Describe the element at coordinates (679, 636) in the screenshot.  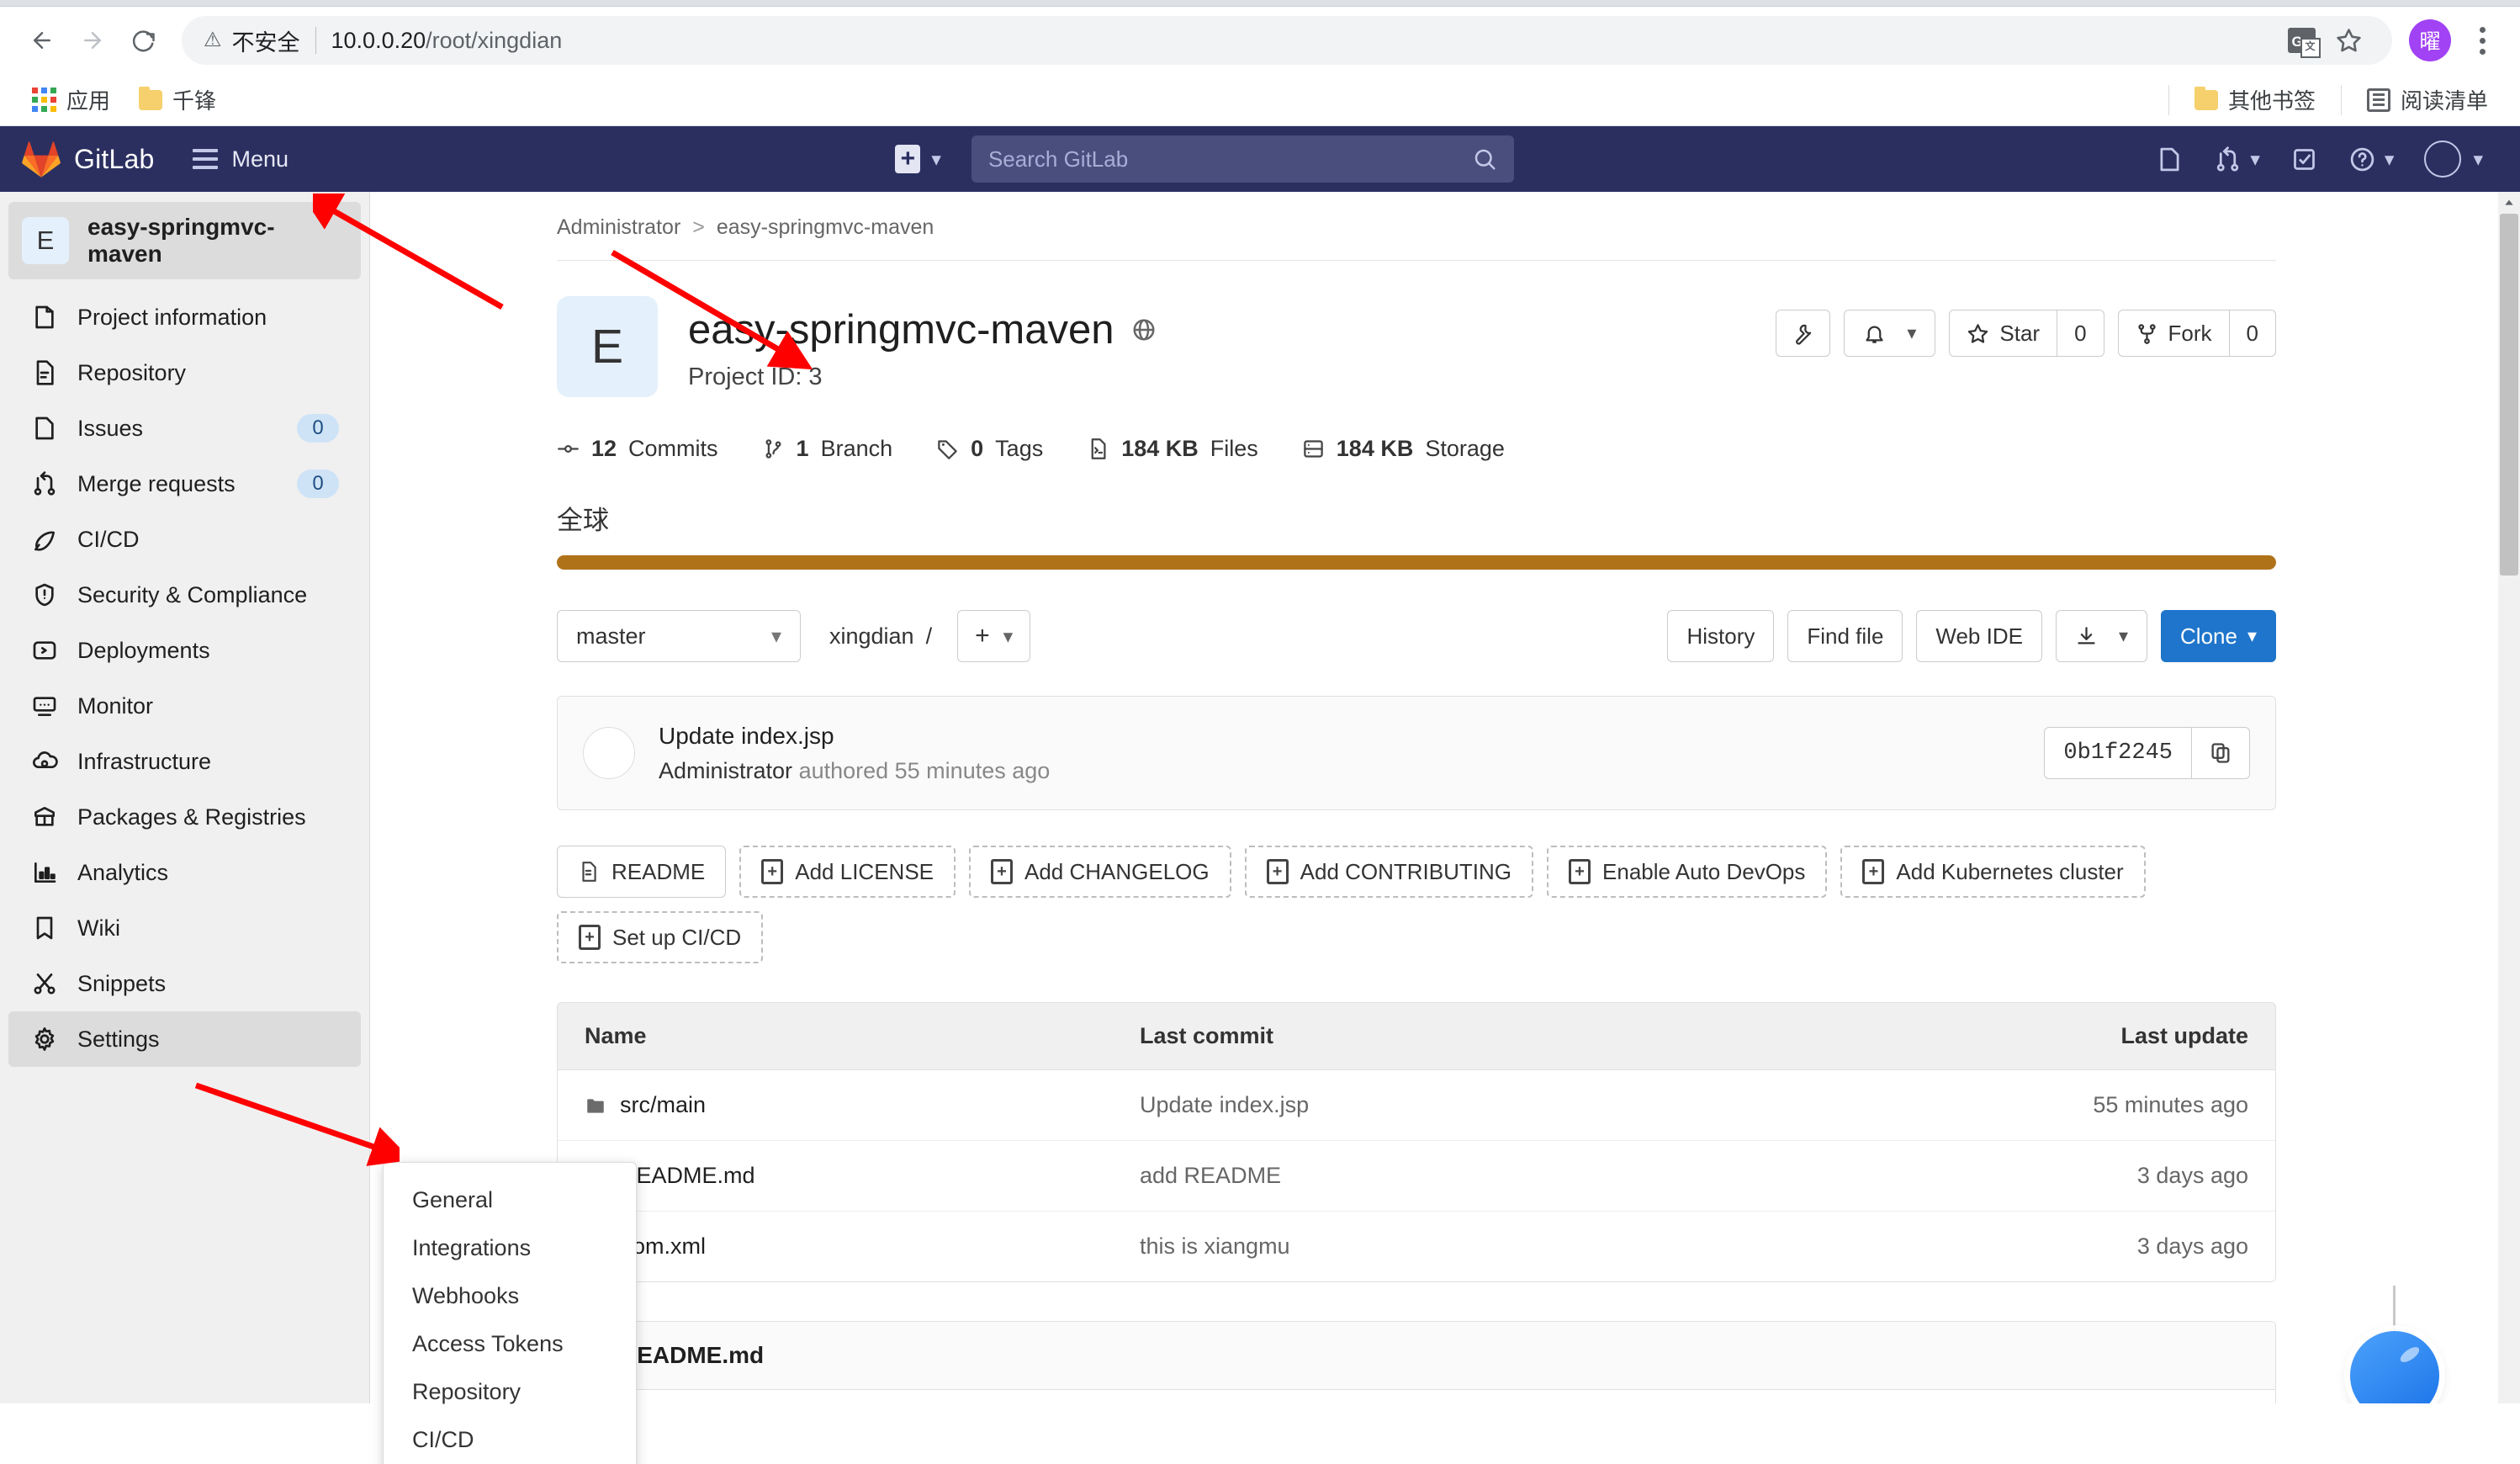
I see `branch-selector: master ▾` at that location.